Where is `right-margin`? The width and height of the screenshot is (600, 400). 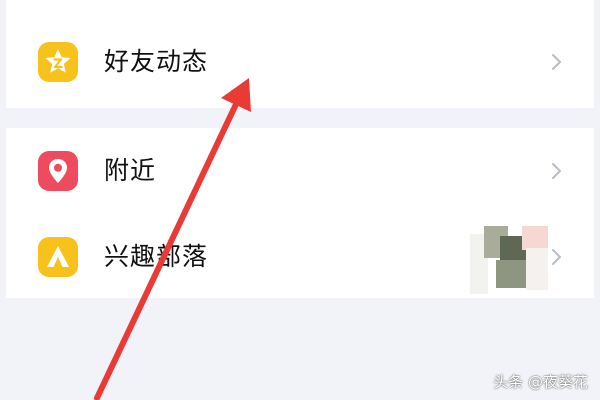
right-margin is located at coordinates (597, 200).